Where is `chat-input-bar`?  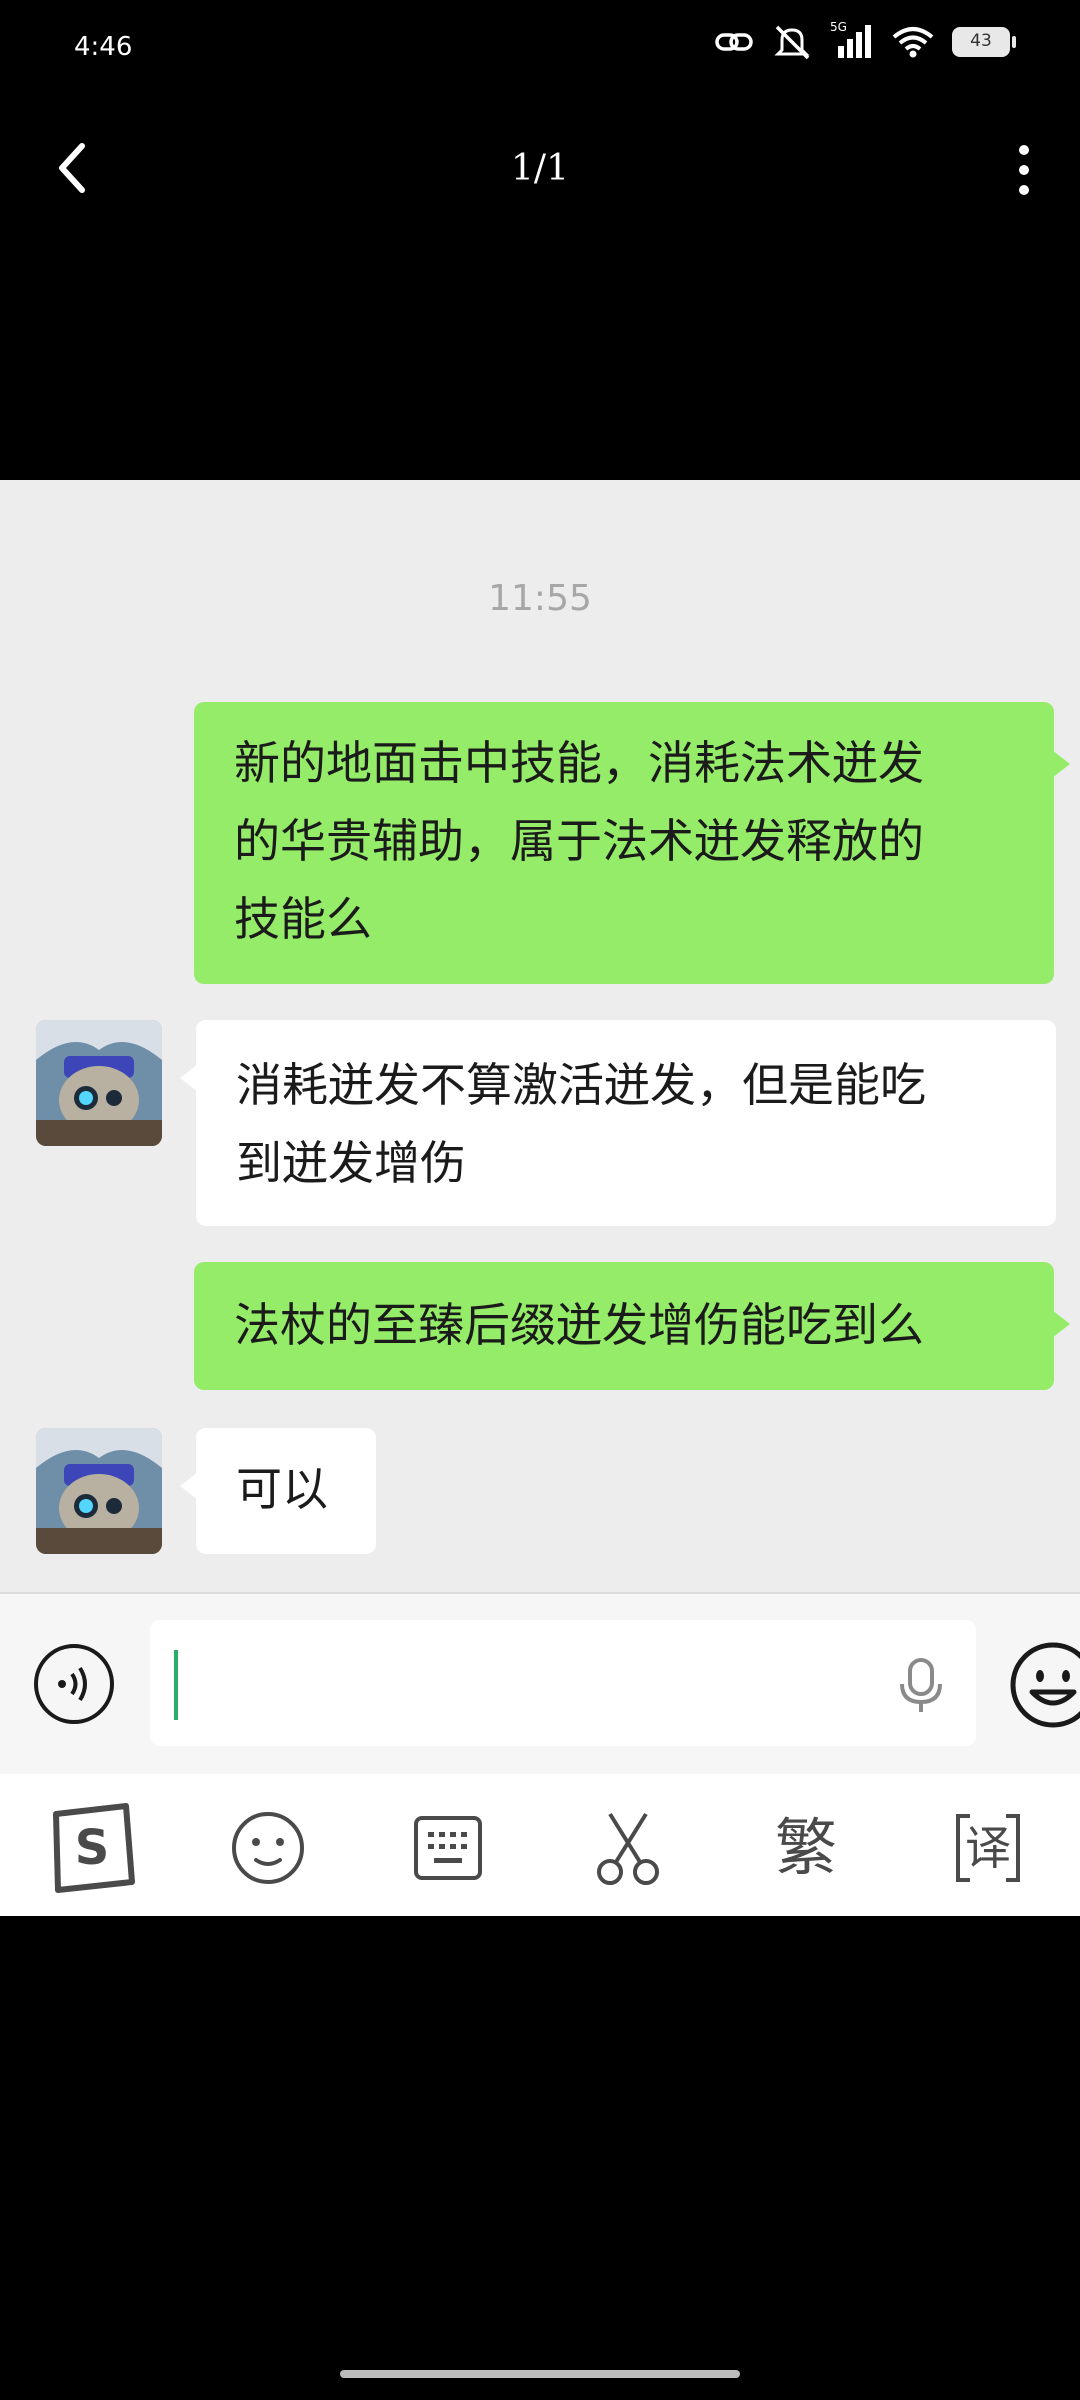 chat-input-bar is located at coordinates (540, 1683).